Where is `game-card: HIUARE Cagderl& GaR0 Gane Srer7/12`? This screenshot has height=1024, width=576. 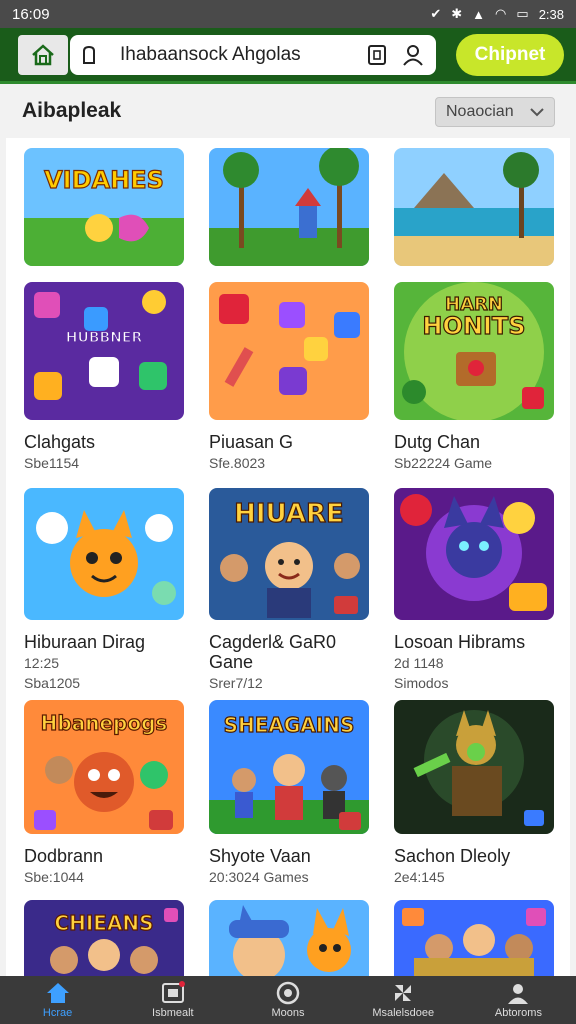 game-card: HIUARE Cagderl& GaR0 Gane Srer7/12 is located at coordinates (289, 590).